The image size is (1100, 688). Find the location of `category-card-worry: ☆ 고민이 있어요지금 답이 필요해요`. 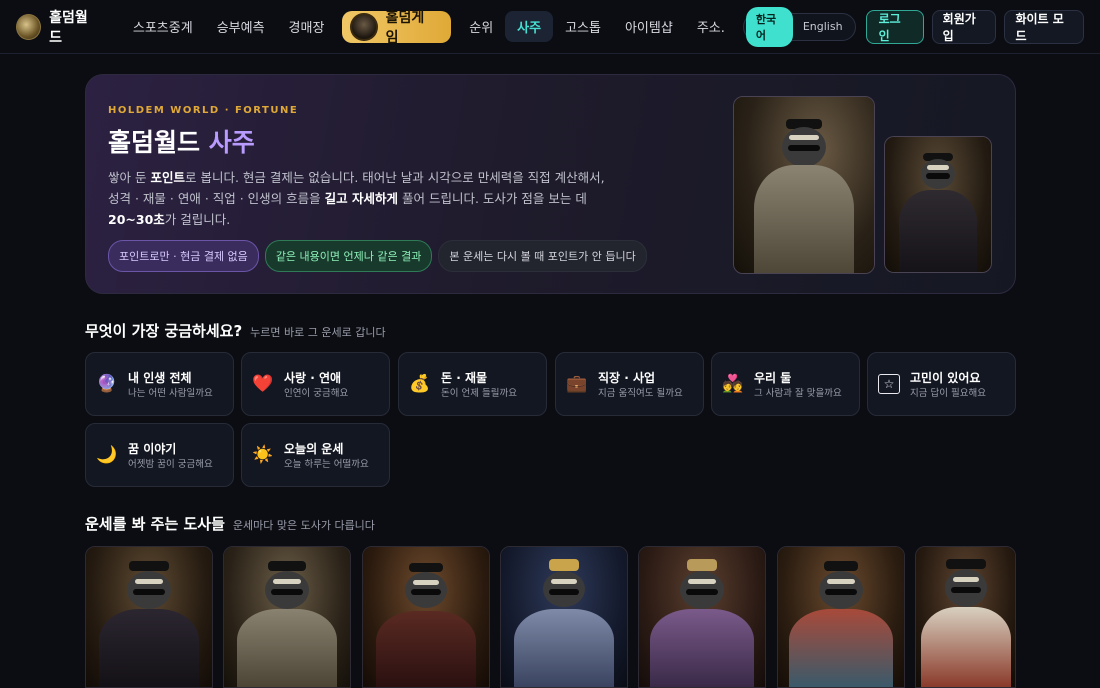

category-card-worry: ☆ 고민이 있어요지금 답이 필요해요 is located at coordinates (941, 384).